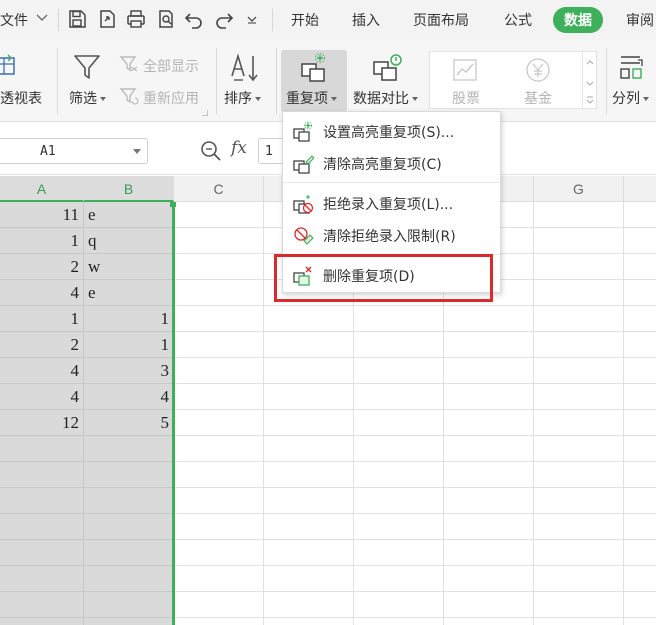  What do you see at coordinates (305, 20) in the screenshot?
I see `tab-home: 开始` at bounding box center [305, 20].